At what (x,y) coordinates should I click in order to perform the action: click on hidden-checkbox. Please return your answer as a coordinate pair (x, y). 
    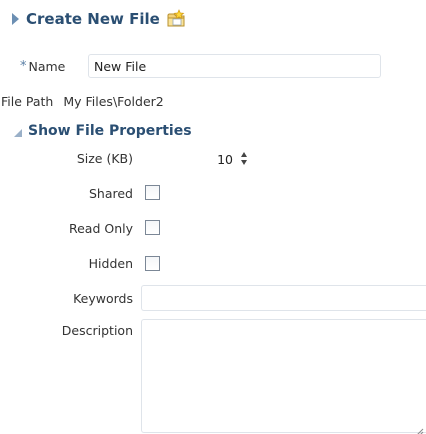
    Looking at the image, I should click on (152, 263).